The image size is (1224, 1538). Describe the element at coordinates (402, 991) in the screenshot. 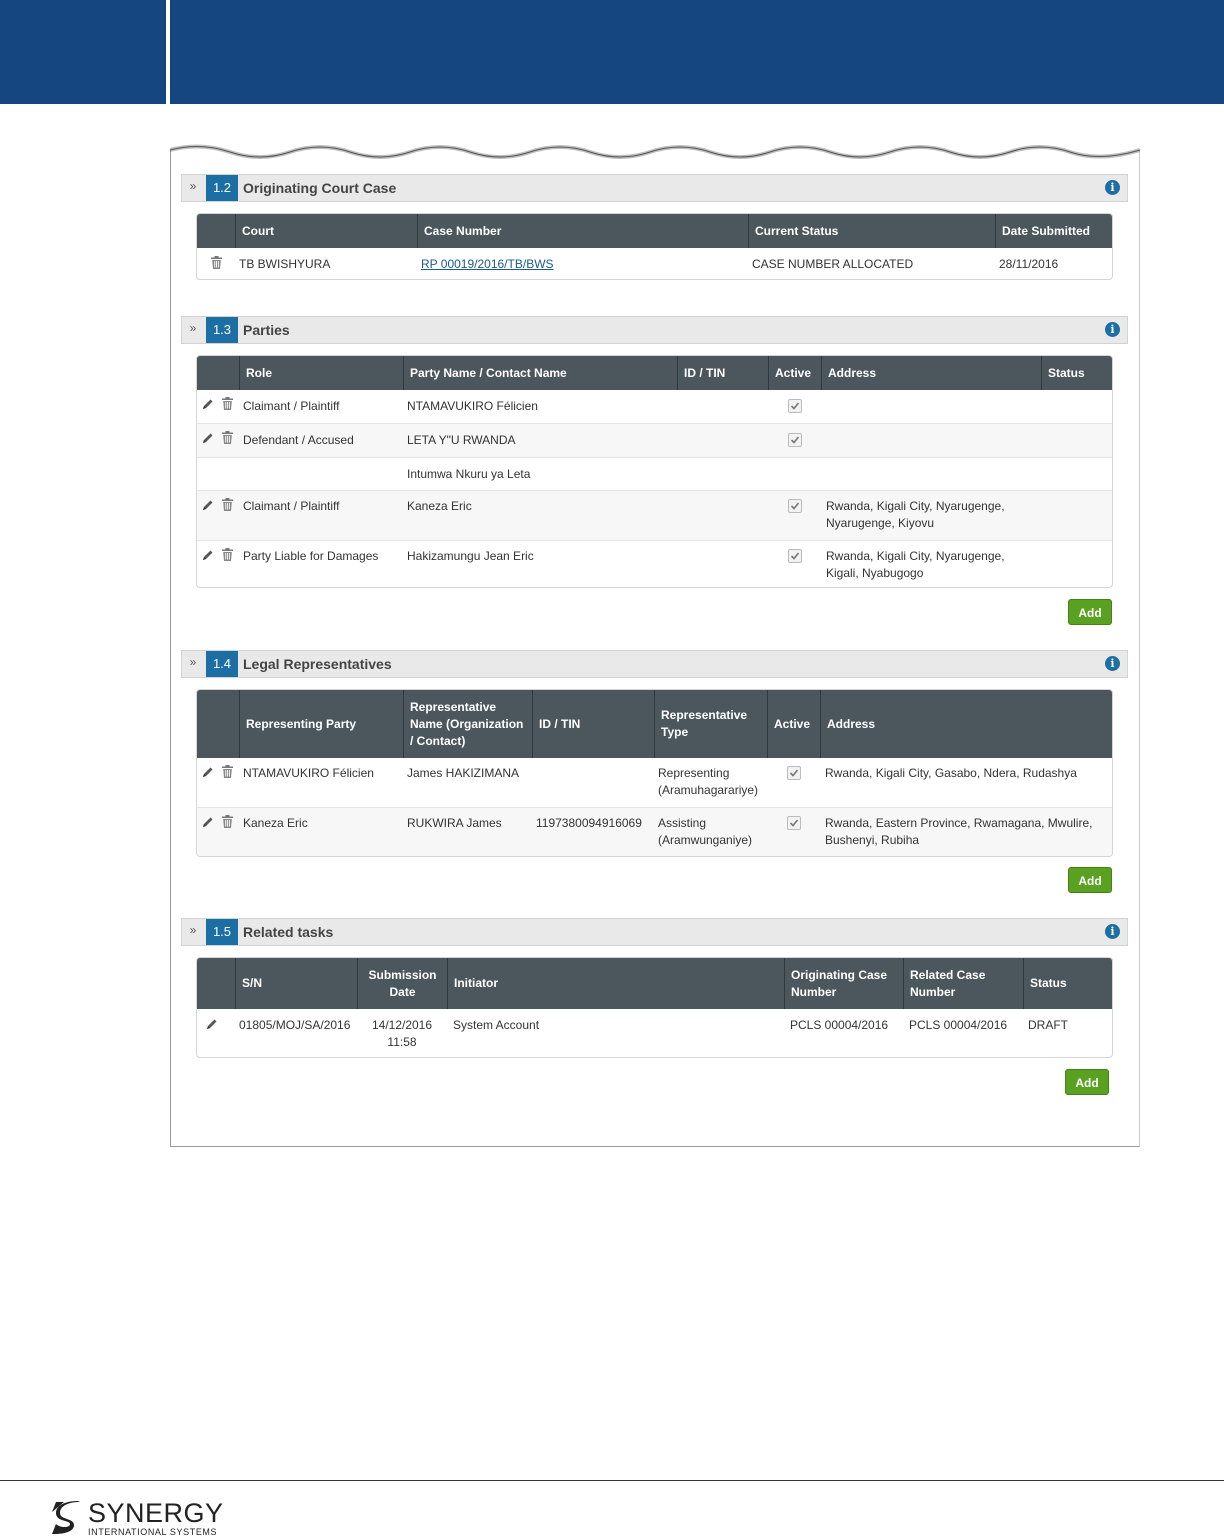

I see `header-line: Date` at that location.